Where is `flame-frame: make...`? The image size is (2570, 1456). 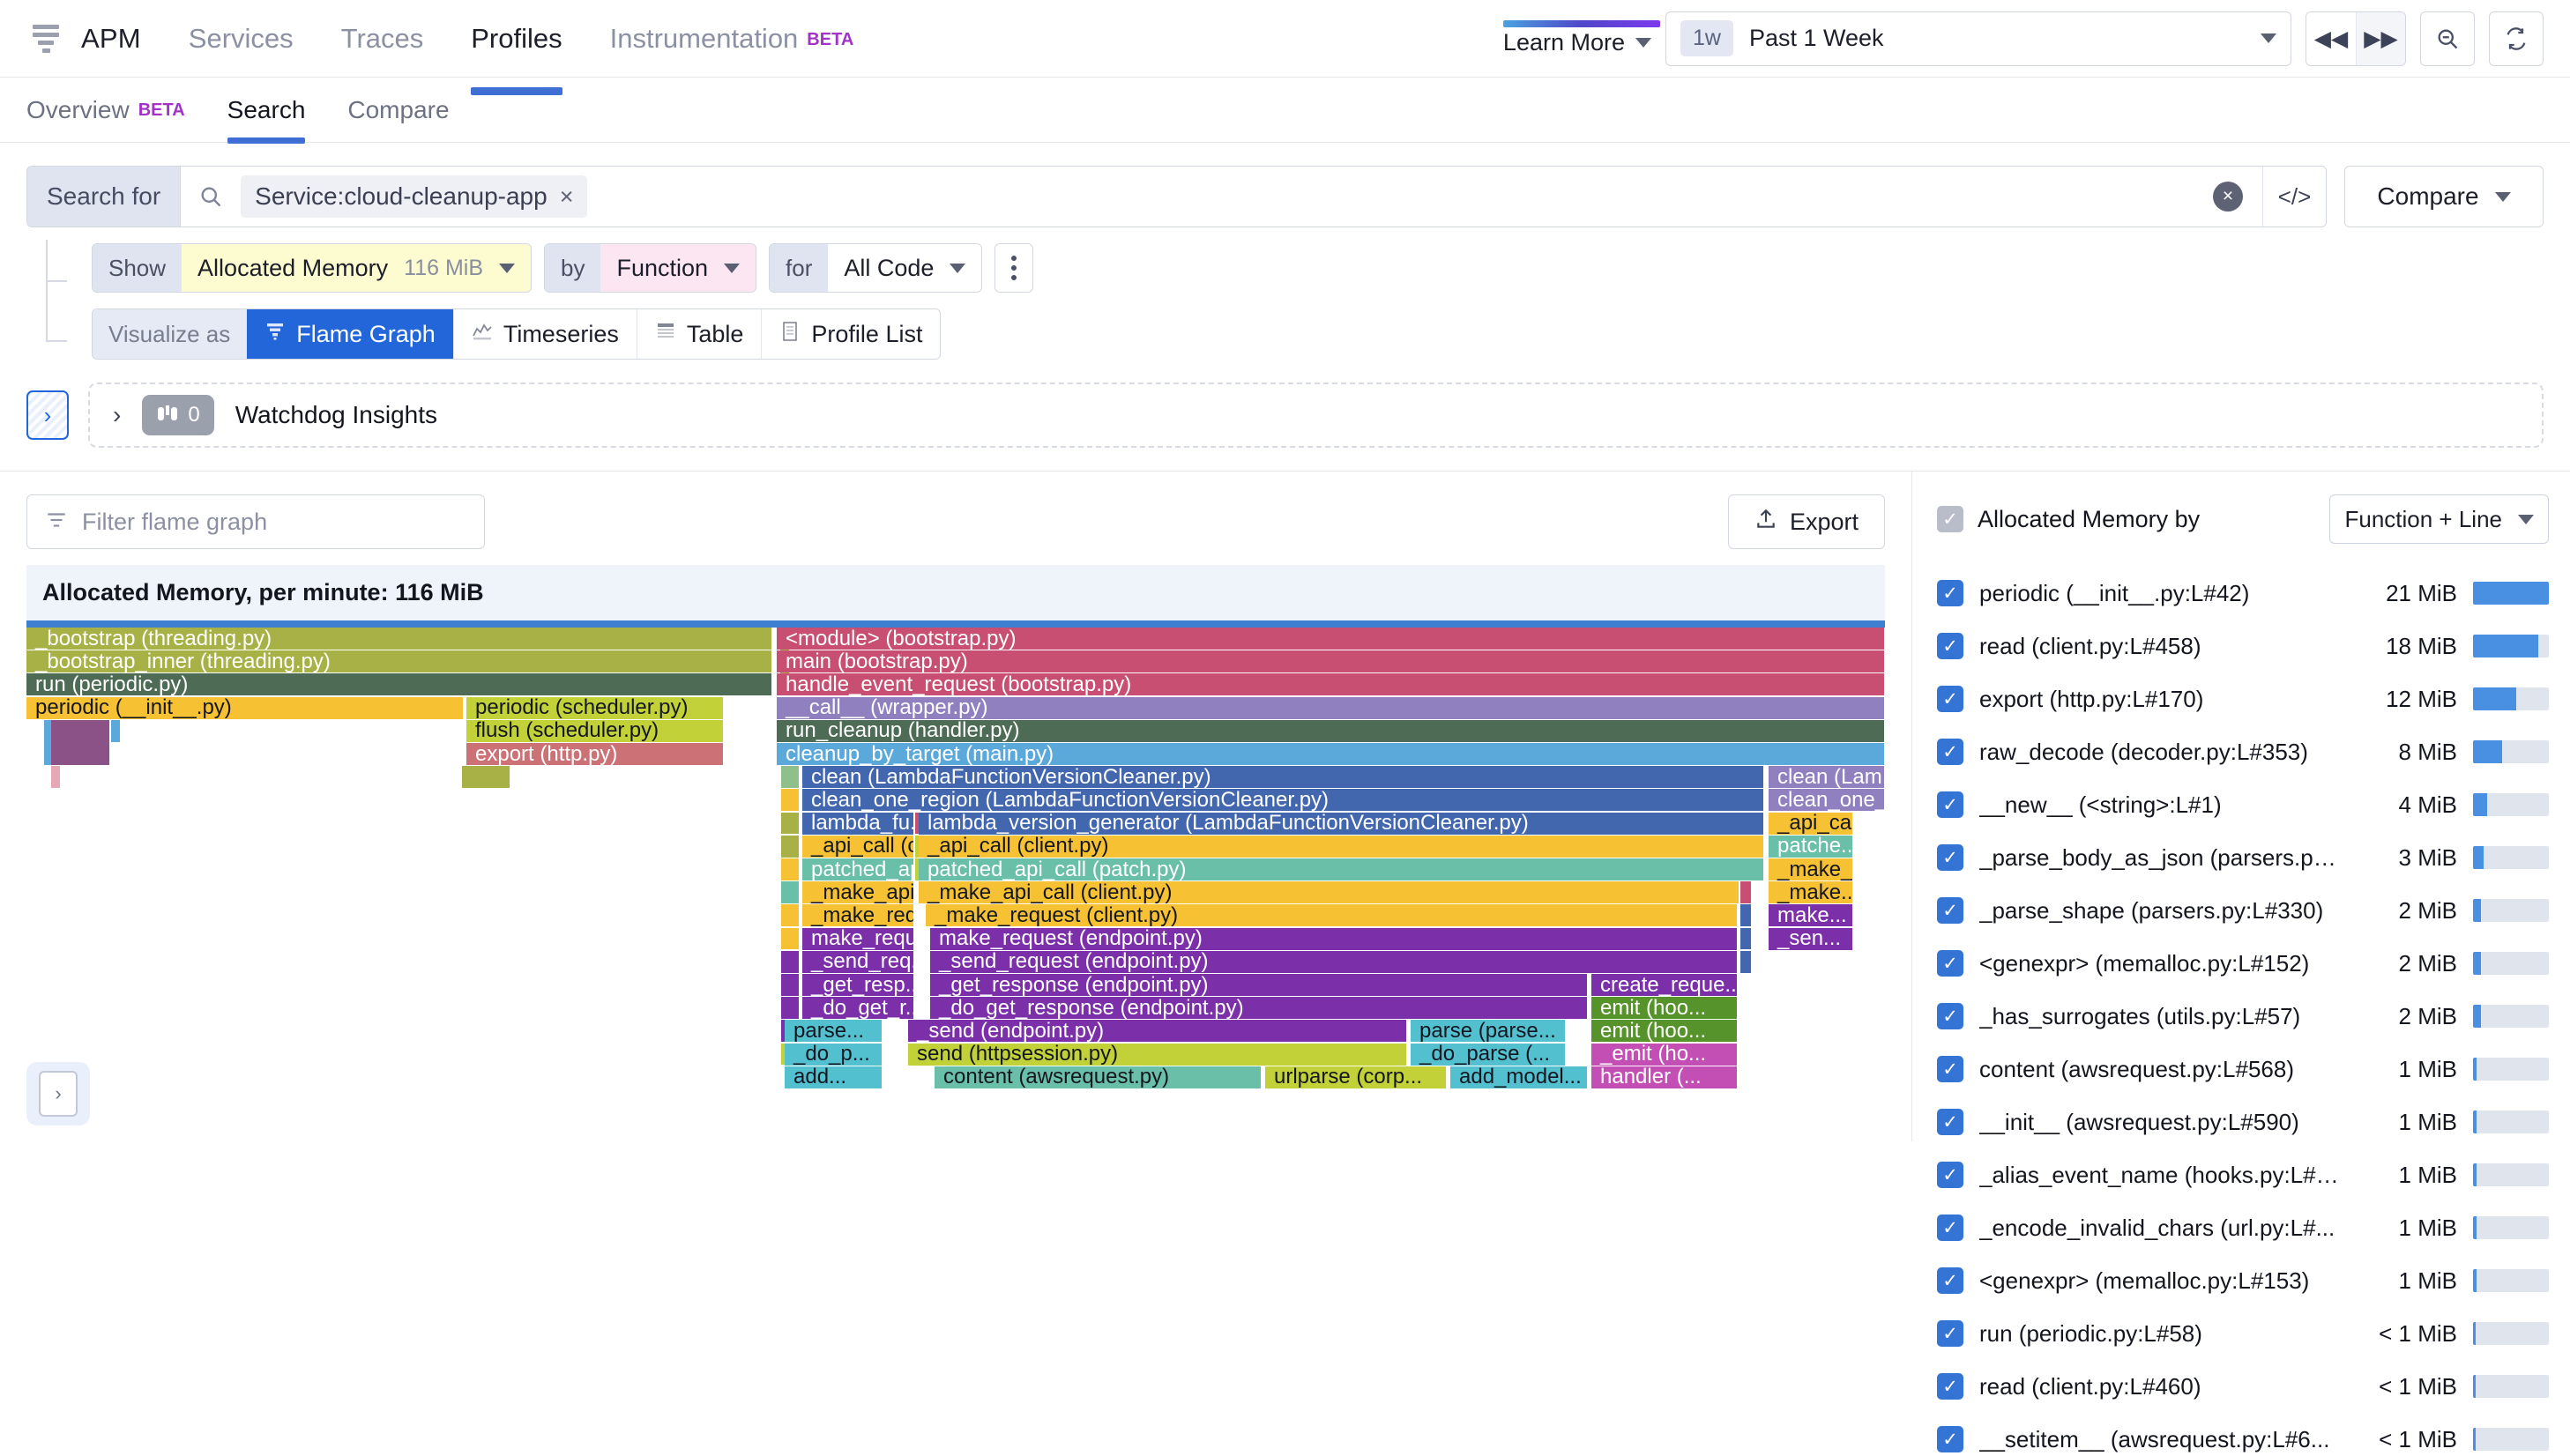 flame-frame: make... is located at coordinates (1810, 915).